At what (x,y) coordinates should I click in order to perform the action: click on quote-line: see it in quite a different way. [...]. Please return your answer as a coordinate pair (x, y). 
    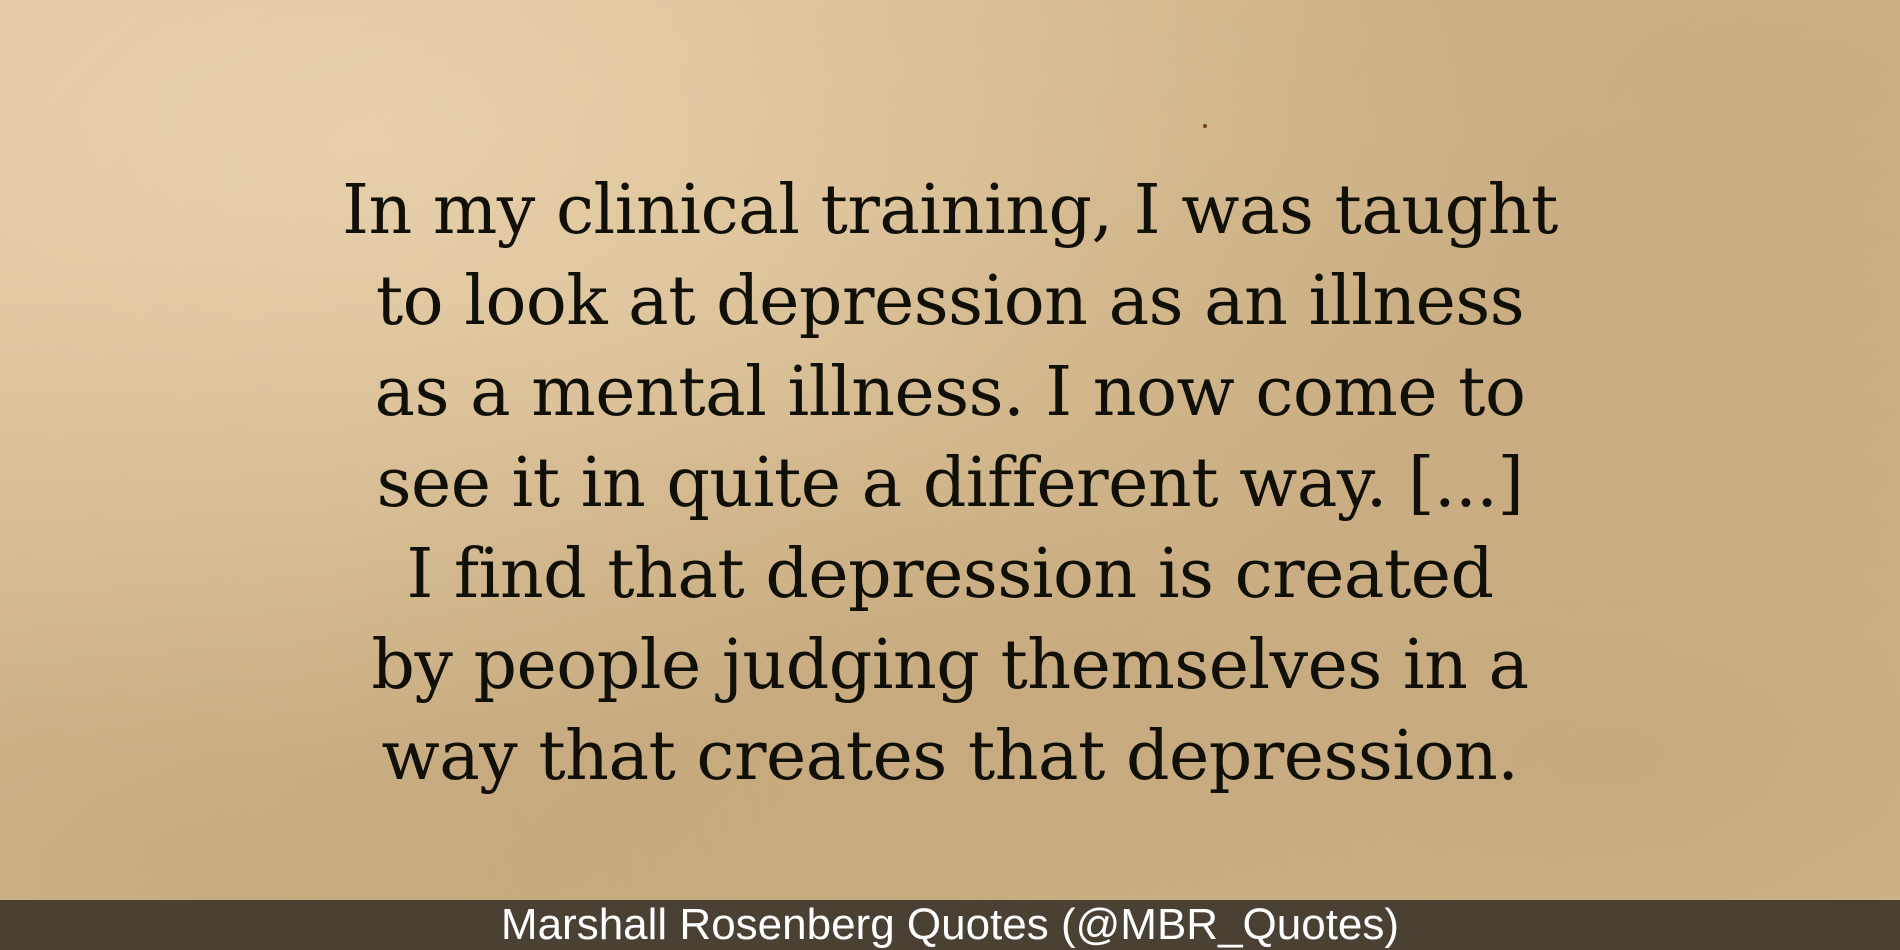
    Looking at the image, I should click on (950, 483).